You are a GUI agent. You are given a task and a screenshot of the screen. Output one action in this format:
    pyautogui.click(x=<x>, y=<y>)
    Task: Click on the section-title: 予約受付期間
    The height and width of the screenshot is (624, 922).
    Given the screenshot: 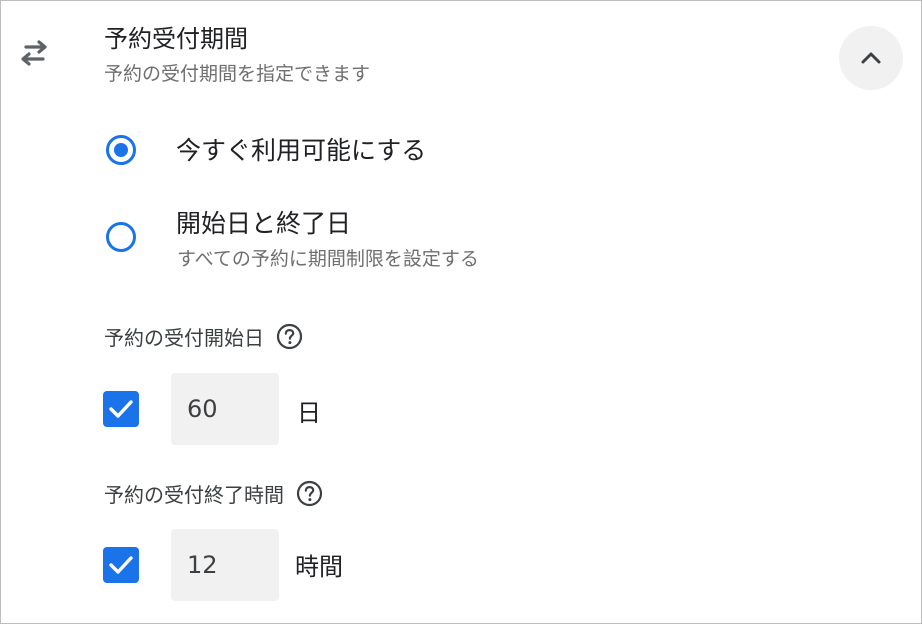 What is the action you would take?
    pyautogui.click(x=176, y=39)
    